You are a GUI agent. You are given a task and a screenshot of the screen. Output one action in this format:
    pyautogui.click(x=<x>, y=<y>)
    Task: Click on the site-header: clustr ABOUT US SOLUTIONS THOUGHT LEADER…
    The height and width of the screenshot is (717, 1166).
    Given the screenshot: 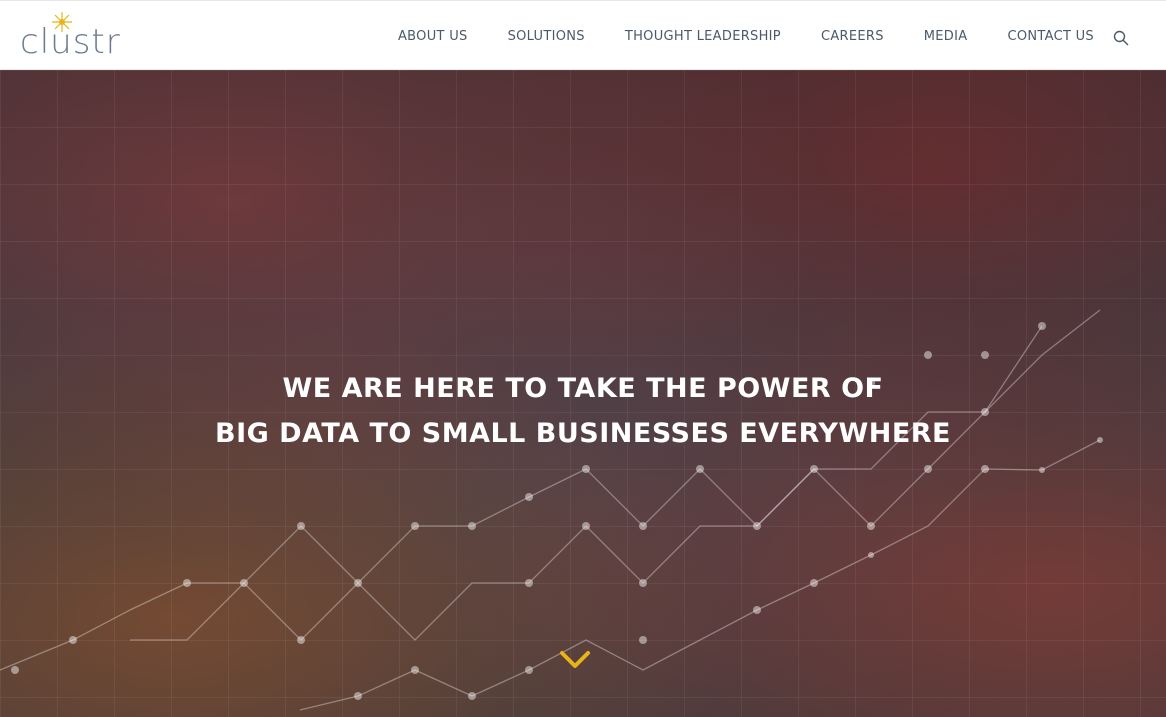 What is the action you would take?
    pyautogui.click(x=583, y=35)
    